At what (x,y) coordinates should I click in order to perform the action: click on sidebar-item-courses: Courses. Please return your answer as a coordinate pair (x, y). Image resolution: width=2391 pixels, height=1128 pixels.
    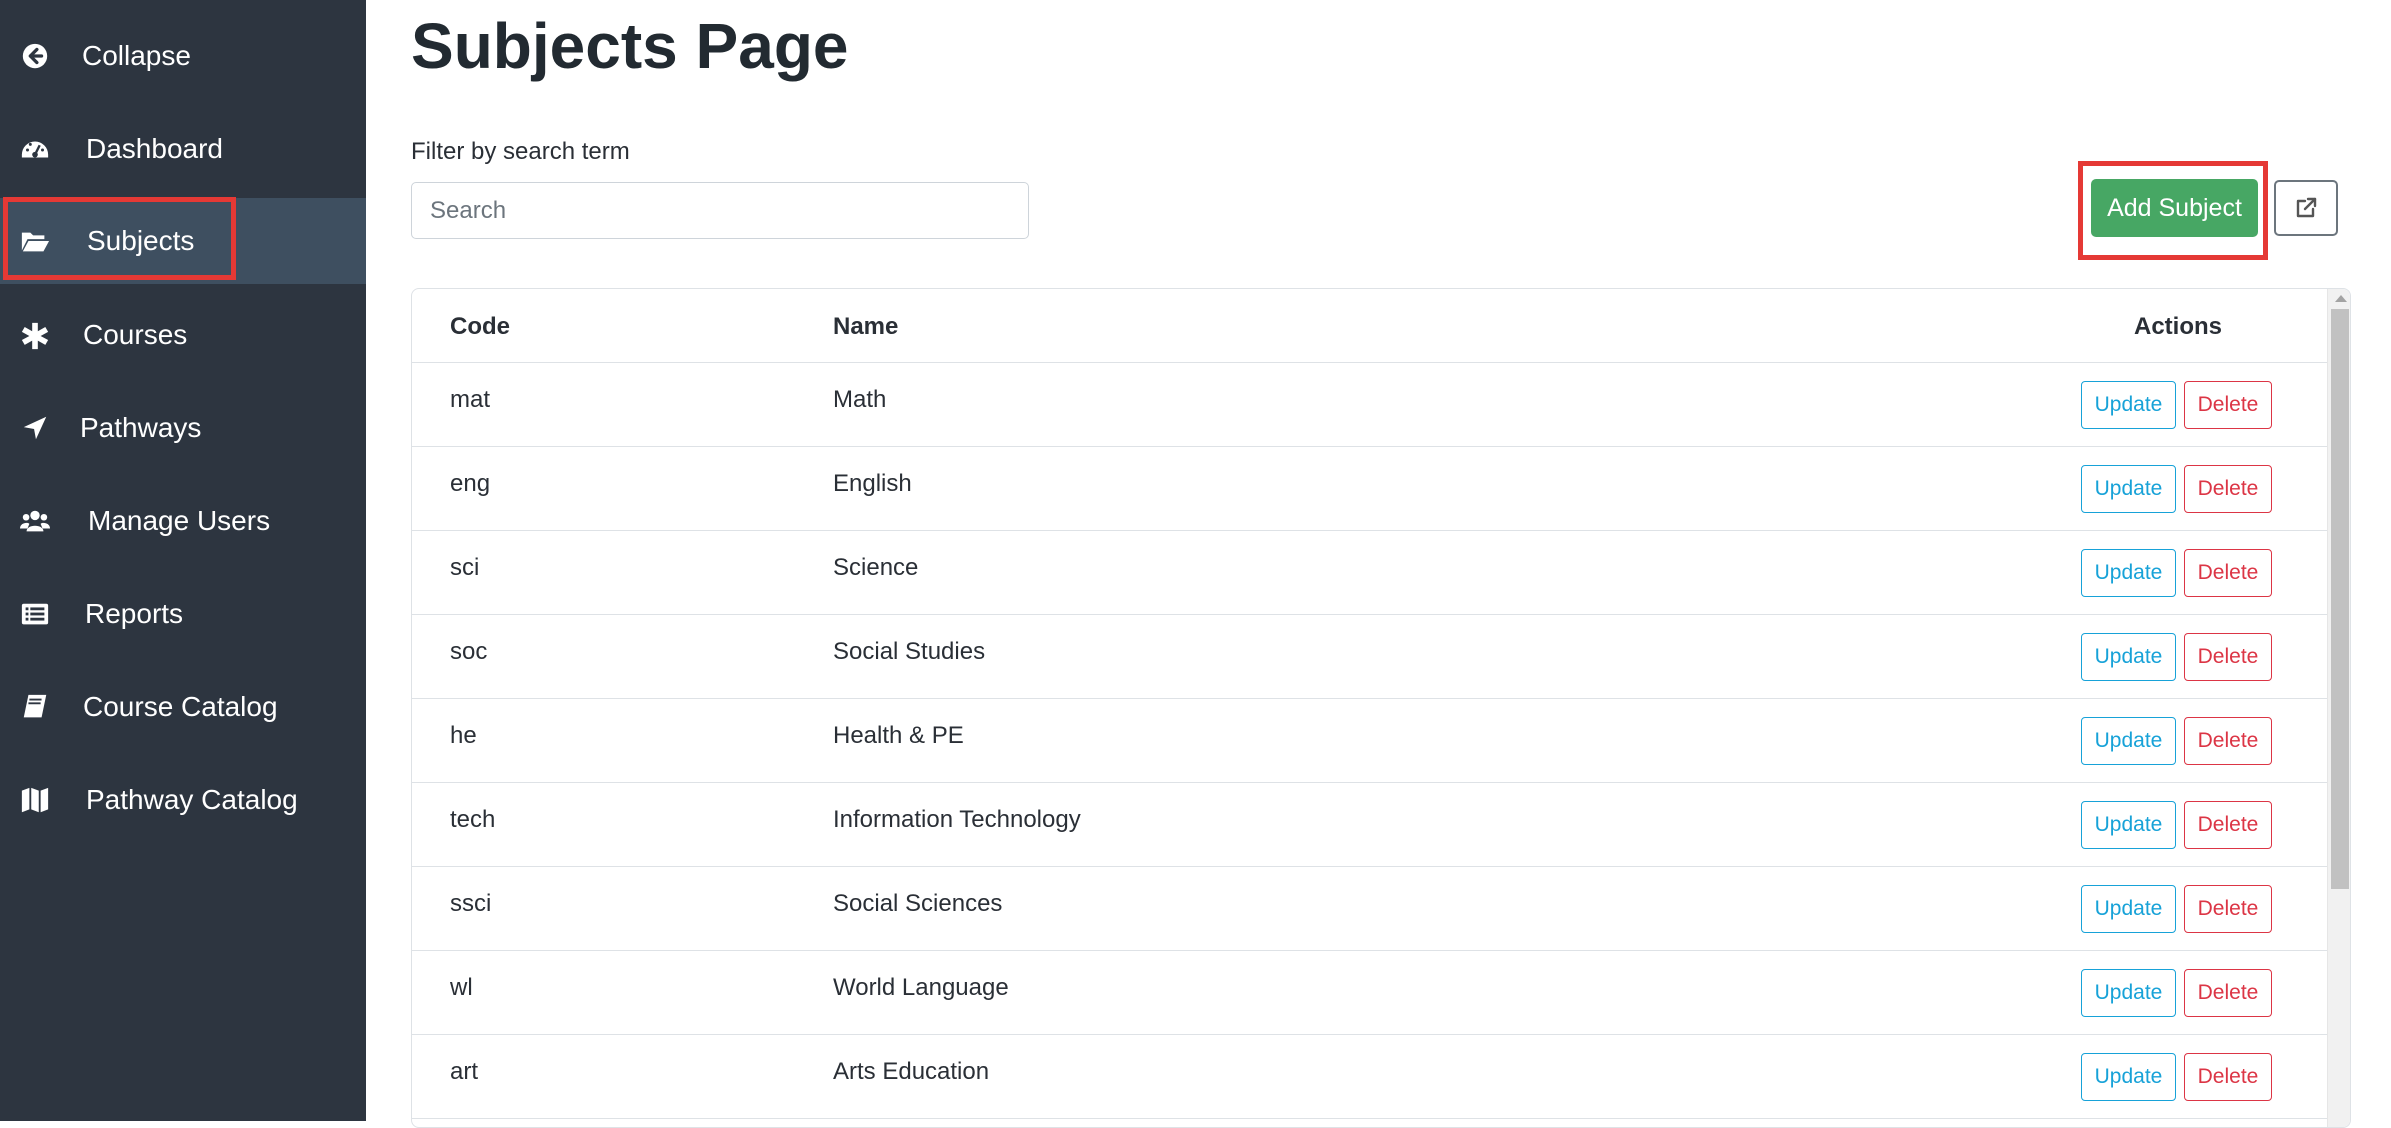
    Looking at the image, I should click on (183, 335).